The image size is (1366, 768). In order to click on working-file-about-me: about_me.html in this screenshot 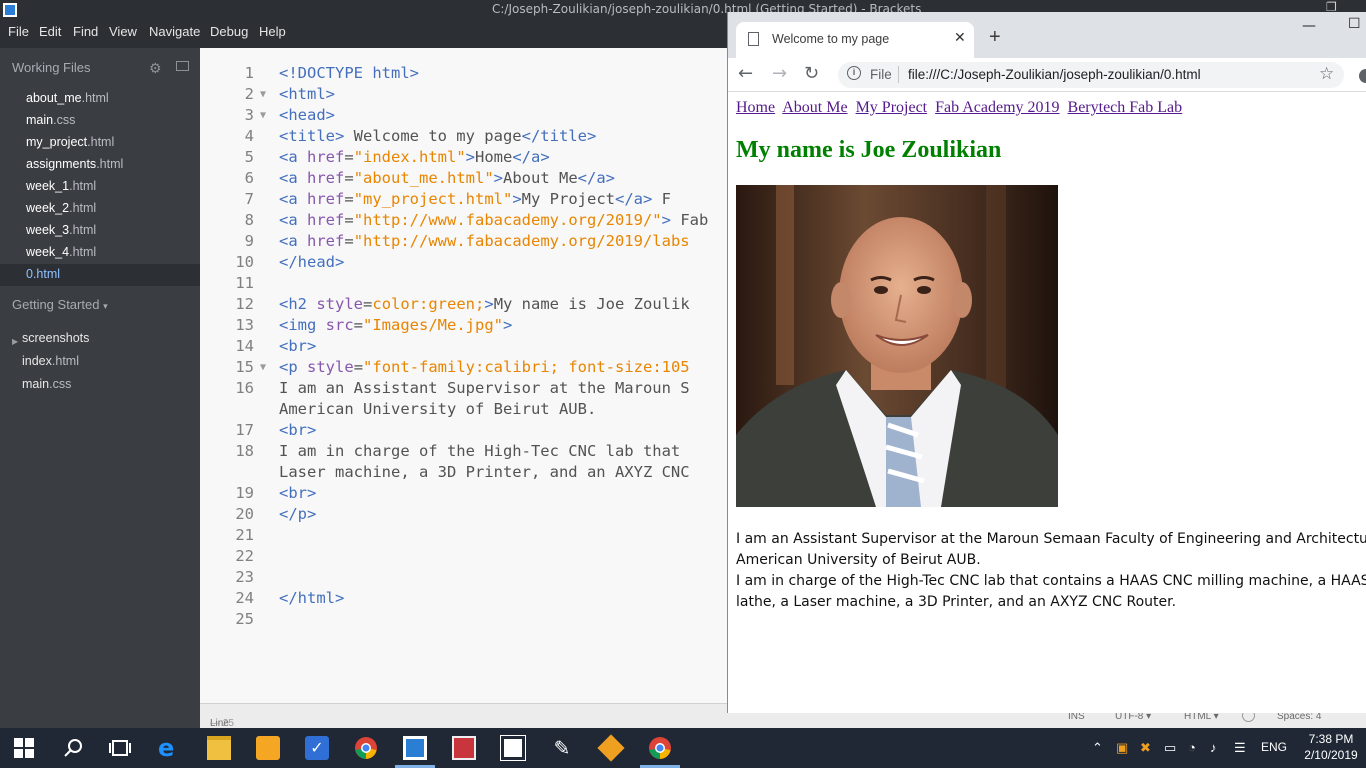, I will do `click(100, 99)`.